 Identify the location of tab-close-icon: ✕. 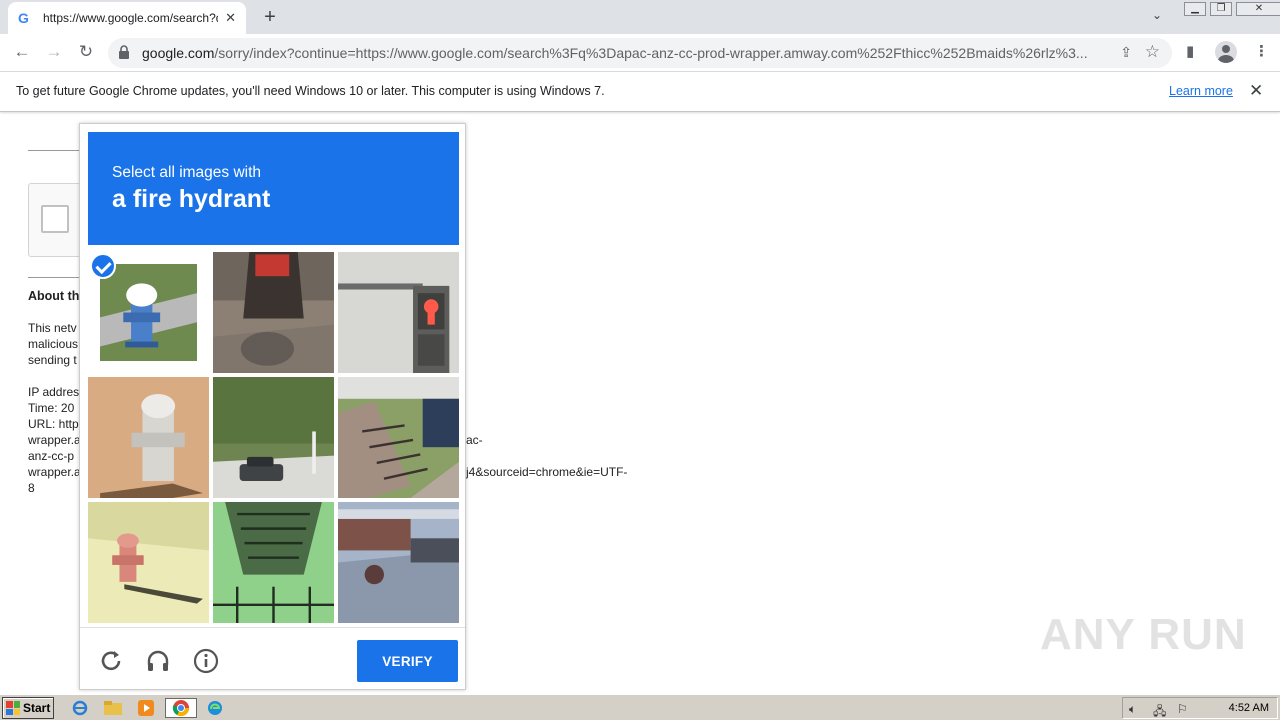
(230, 18).